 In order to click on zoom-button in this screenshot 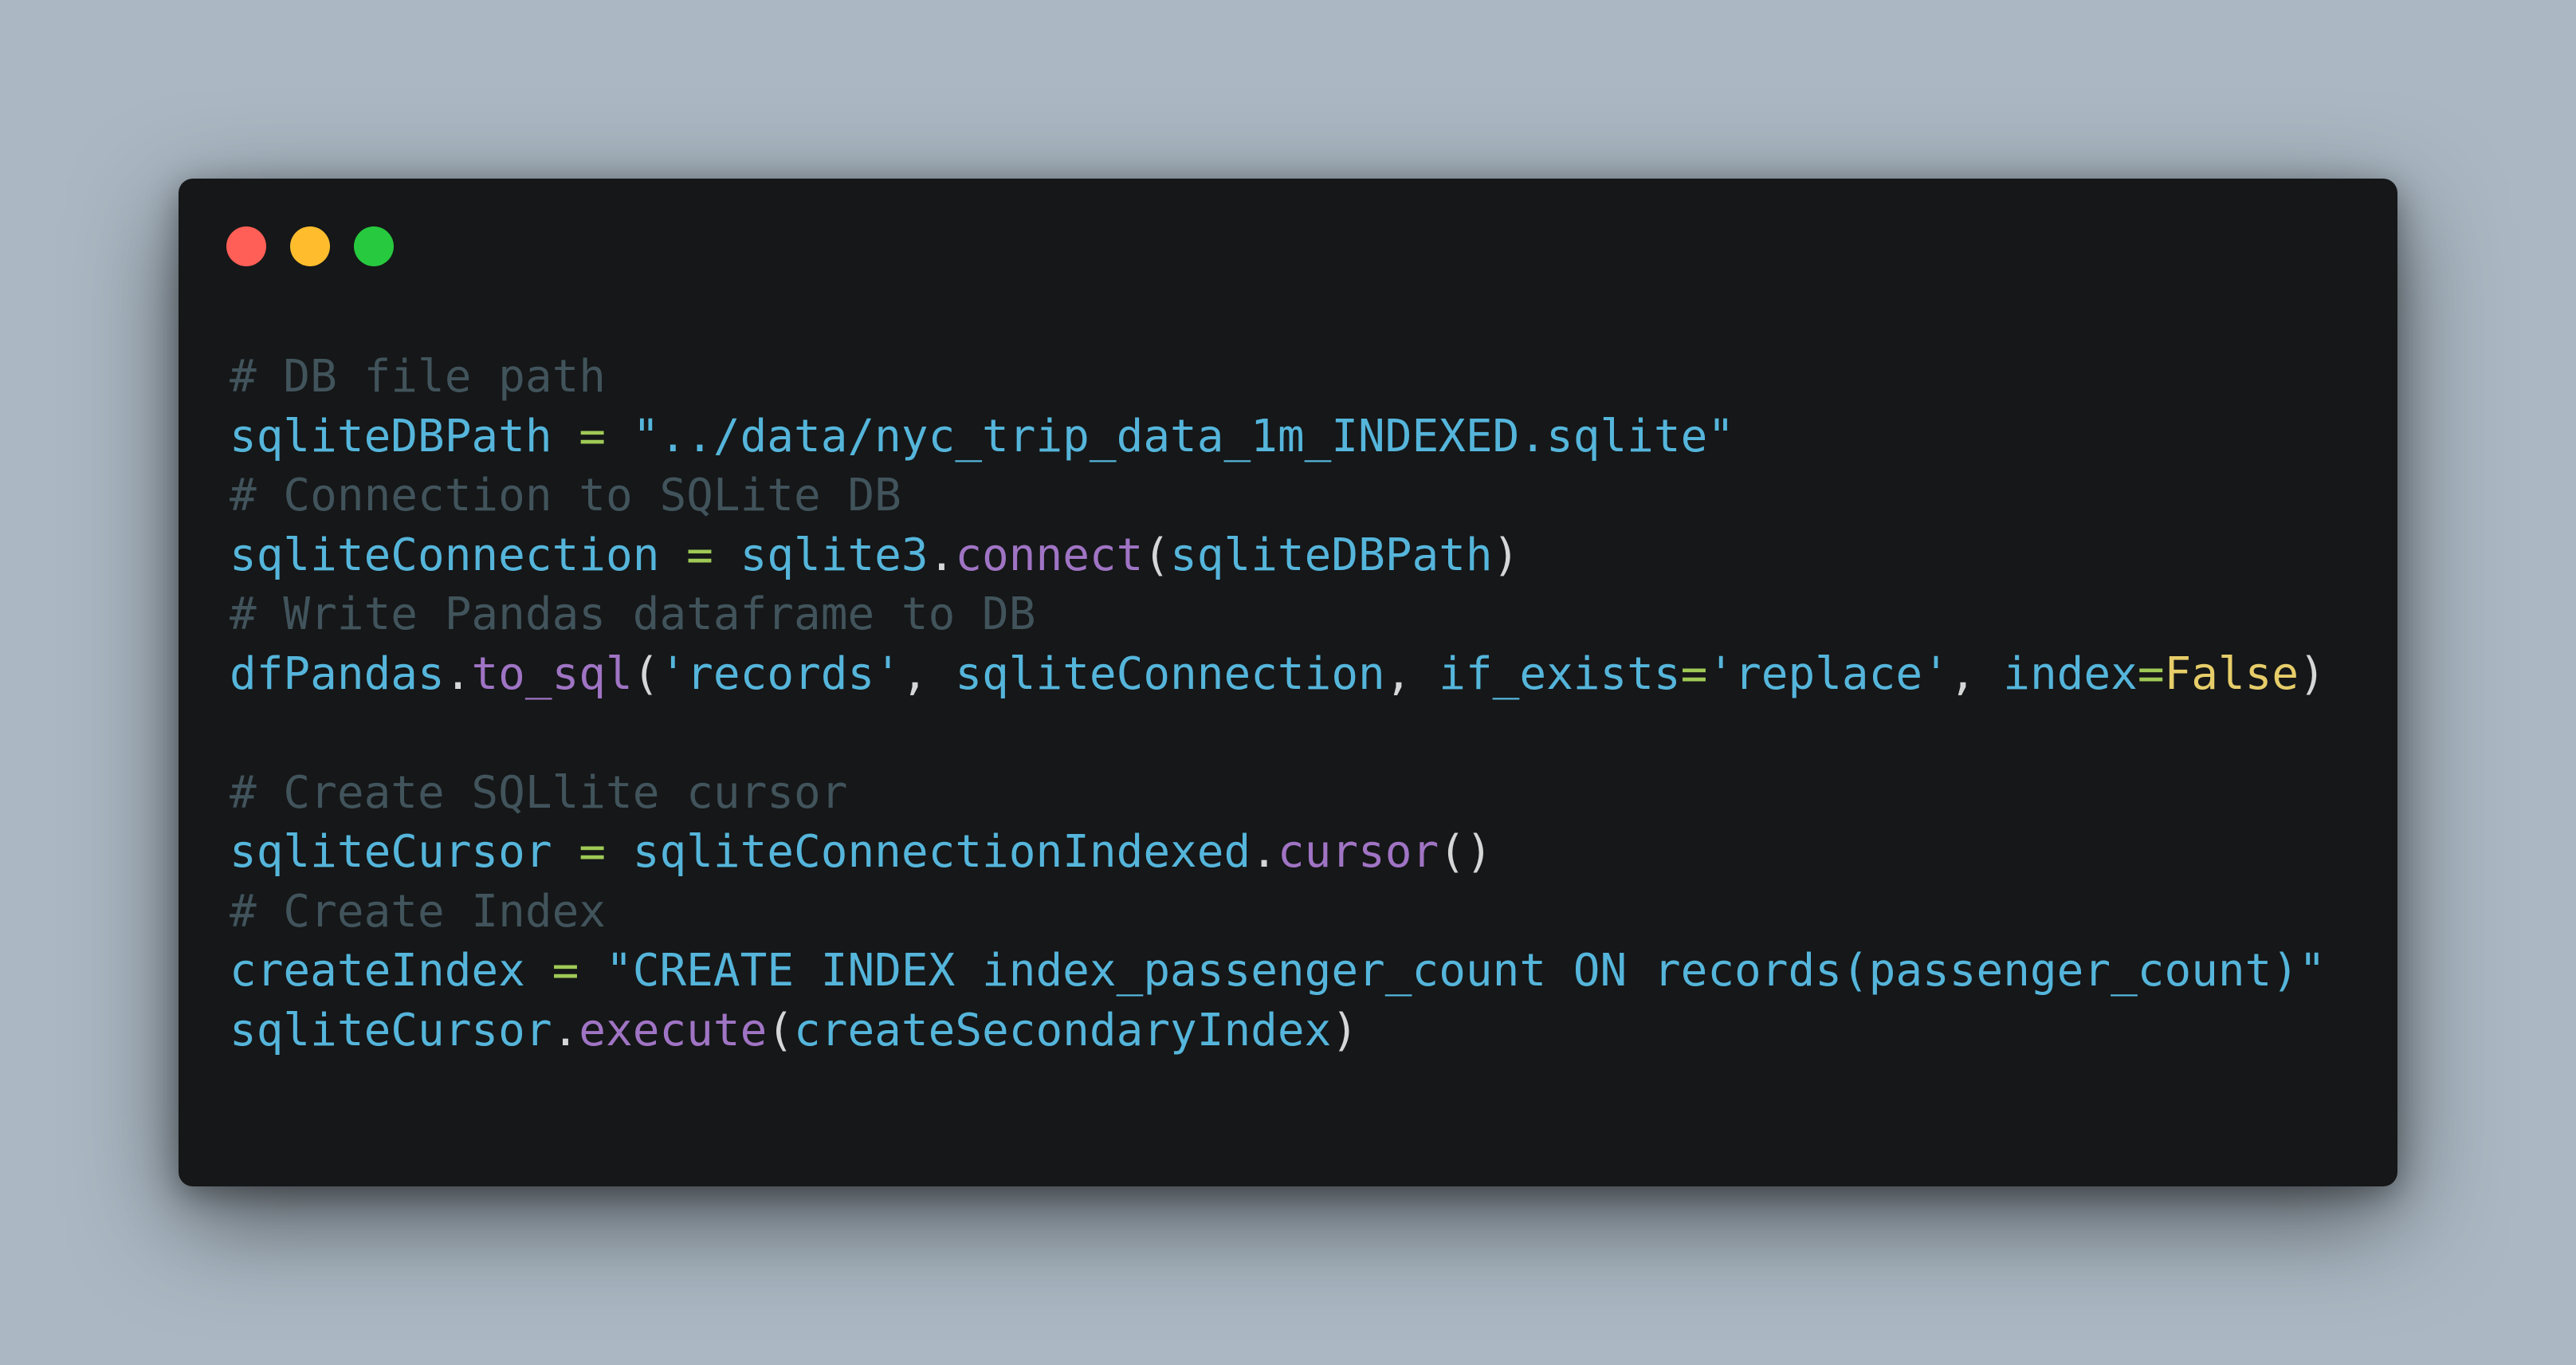, I will do `click(374, 246)`.